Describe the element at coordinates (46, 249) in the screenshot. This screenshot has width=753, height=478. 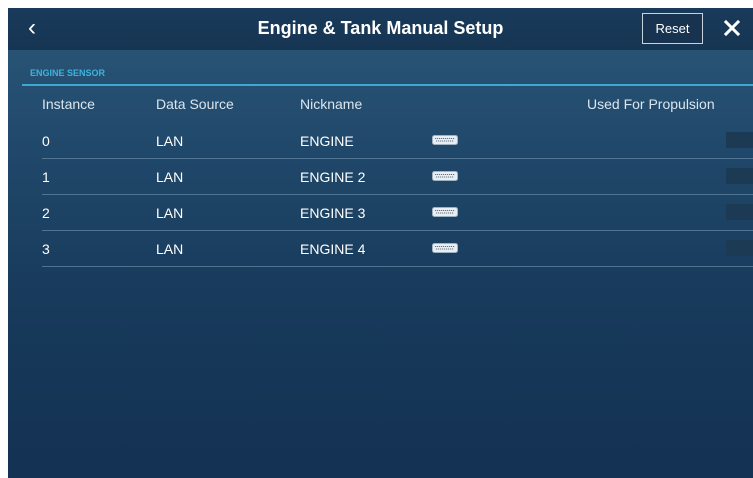
I see `instance-cell: 3` at that location.